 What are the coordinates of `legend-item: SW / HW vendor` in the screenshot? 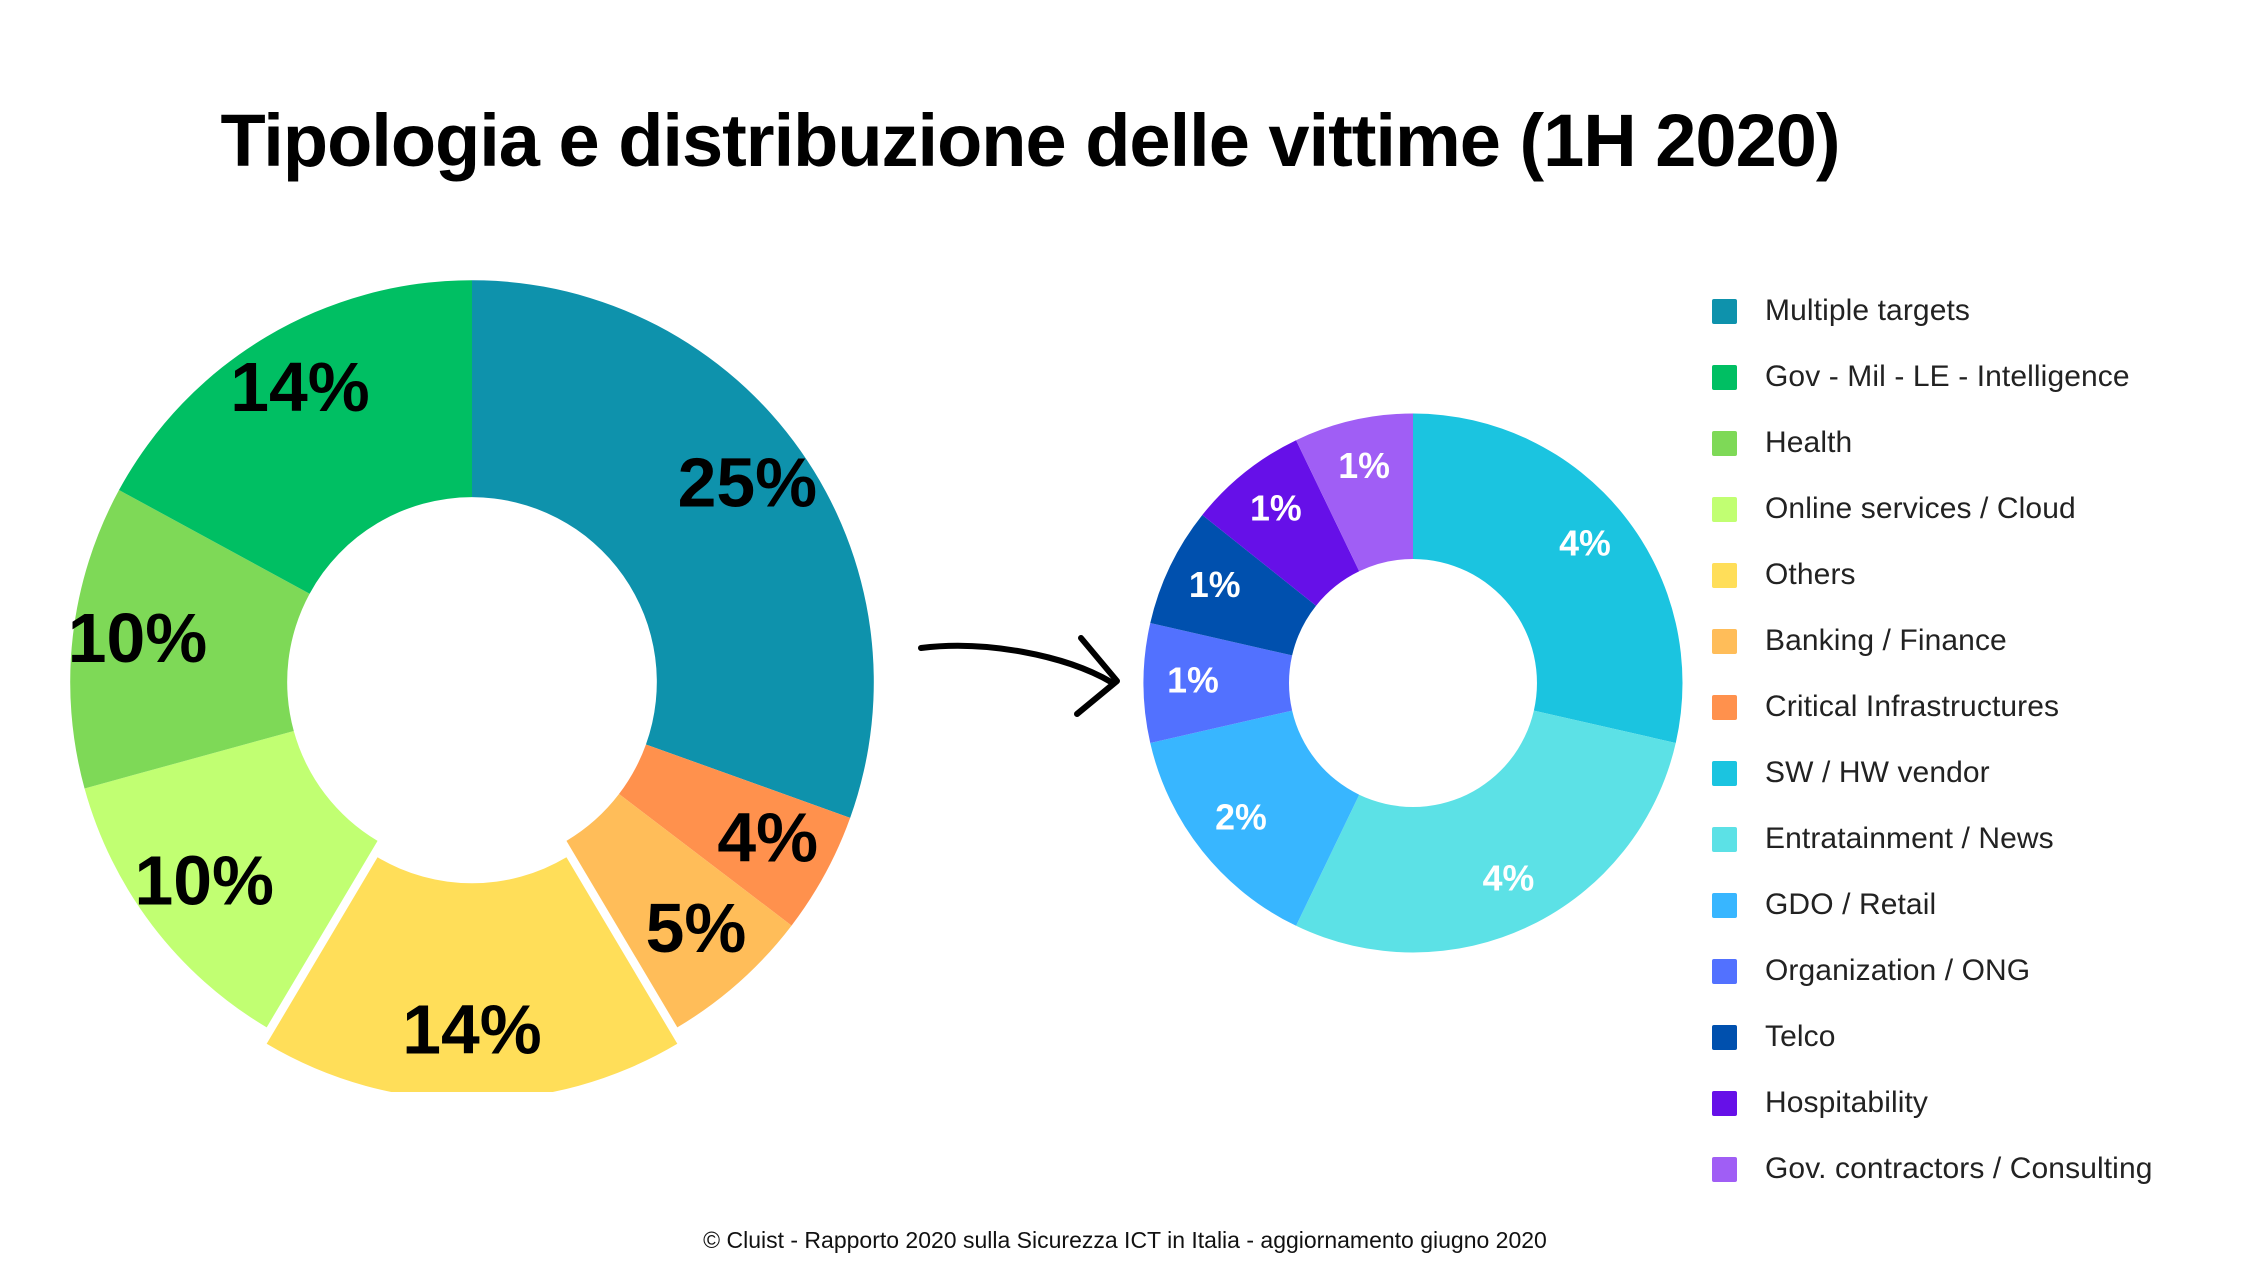 It's located at (1972, 773).